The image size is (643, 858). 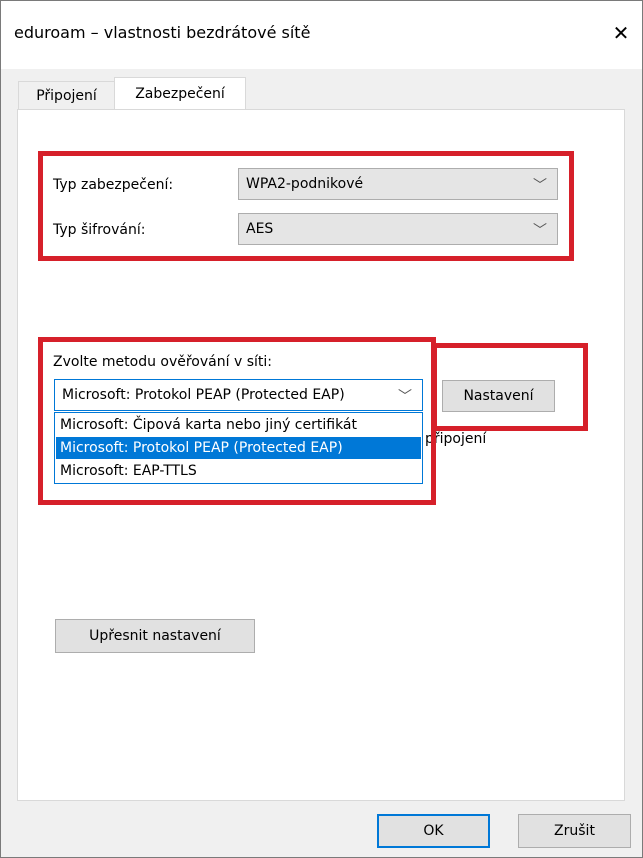 I want to click on ok-button-label: OK, so click(x=433, y=831).